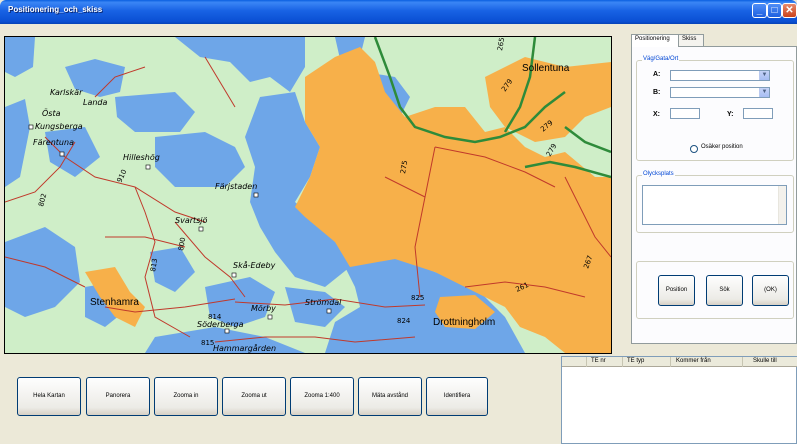 The height and width of the screenshot is (444, 797). Describe the element at coordinates (404, 321) in the screenshot. I see `road-824: 824` at that location.